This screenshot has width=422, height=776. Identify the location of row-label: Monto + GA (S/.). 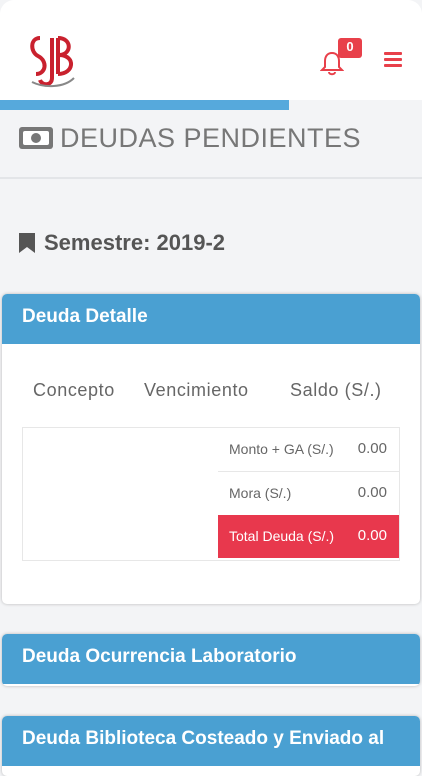
(281, 449).